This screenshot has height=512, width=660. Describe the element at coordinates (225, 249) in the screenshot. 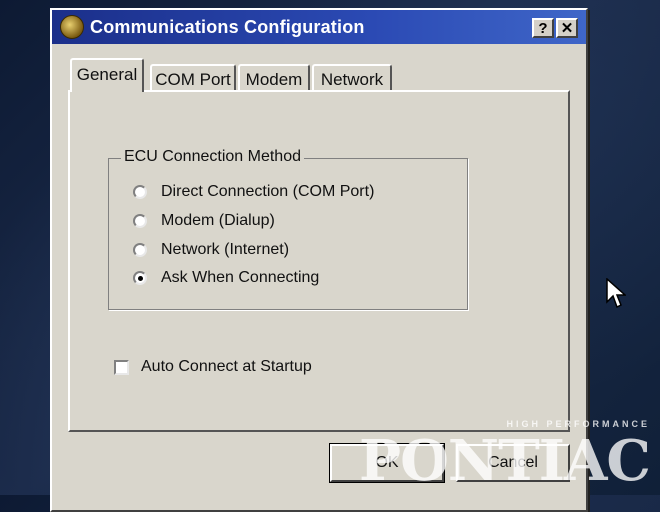

I see `radio-label: Network (Internet)` at that location.